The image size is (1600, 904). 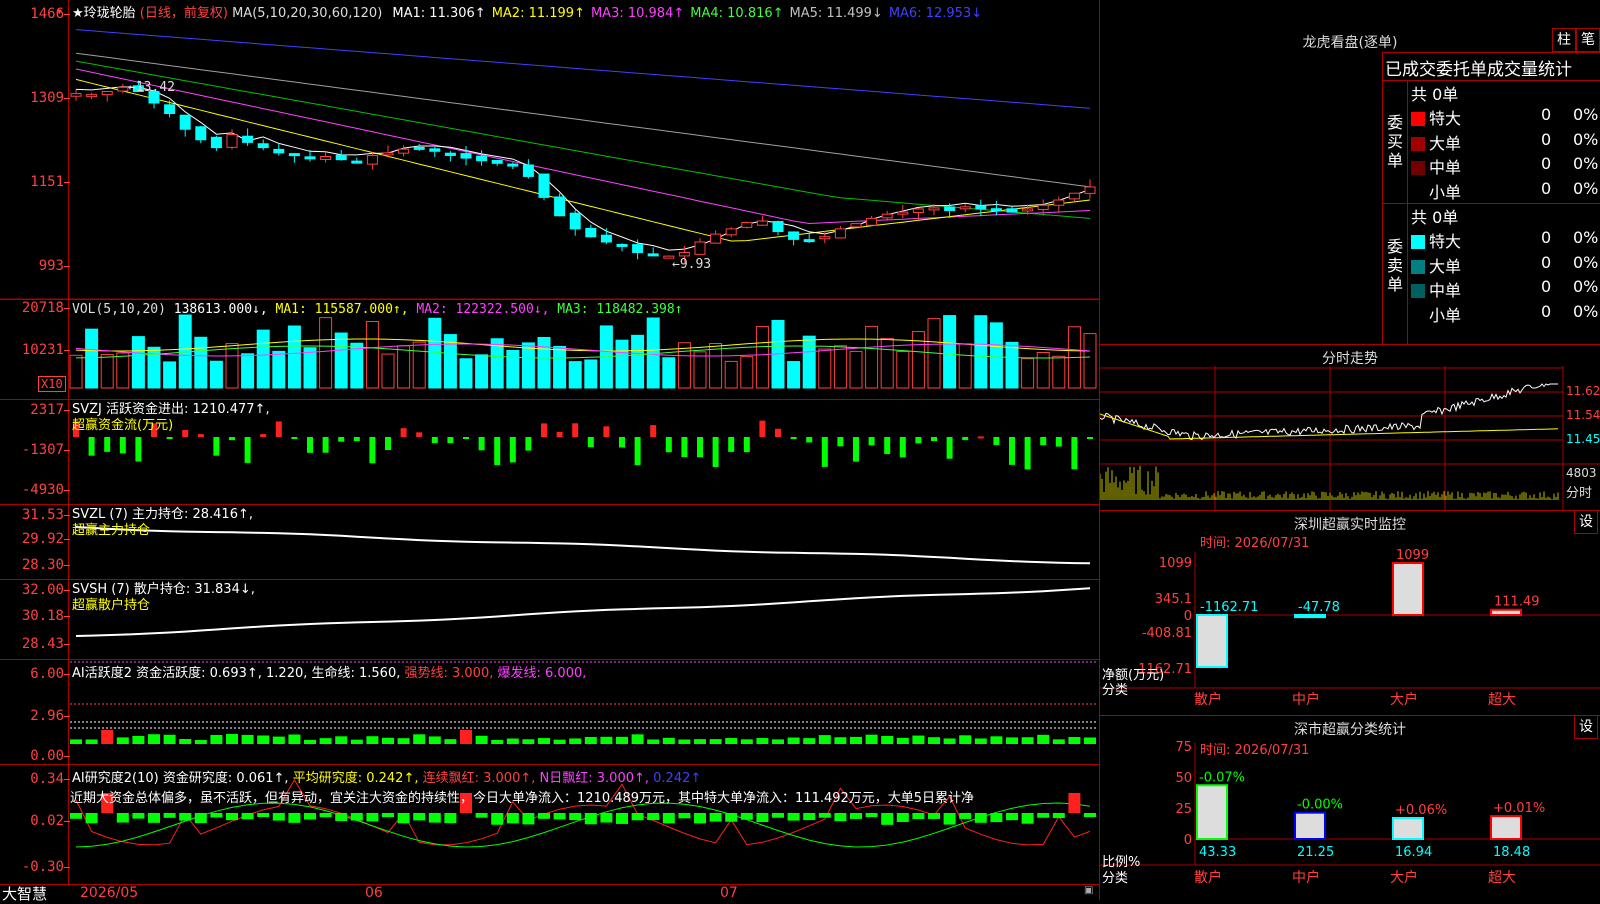 I want to click on ai1-burst: 爆发线: 6.000,, so click(x=542, y=673).